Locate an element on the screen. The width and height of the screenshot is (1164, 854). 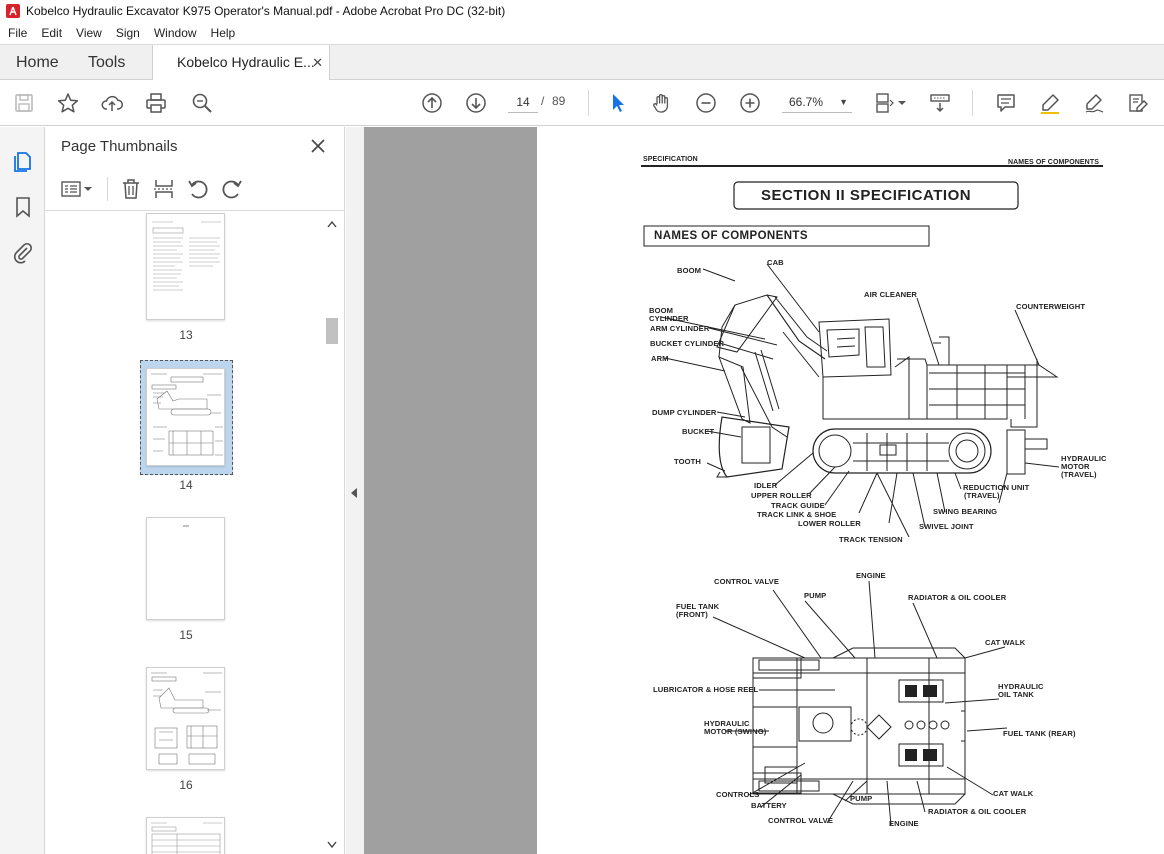
thumbnail-page-number: 13 is located at coordinates (186, 335).